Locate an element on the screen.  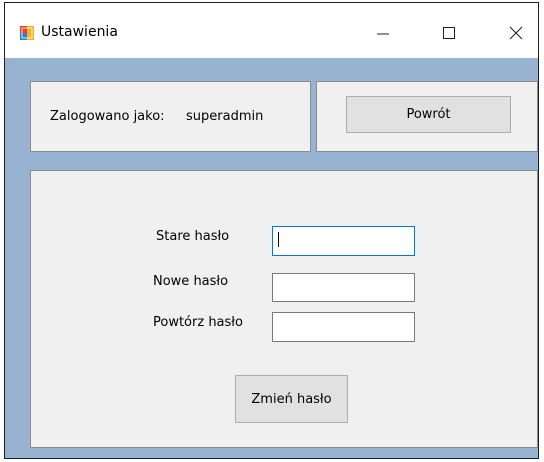
app-icon is located at coordinates (27, 33).